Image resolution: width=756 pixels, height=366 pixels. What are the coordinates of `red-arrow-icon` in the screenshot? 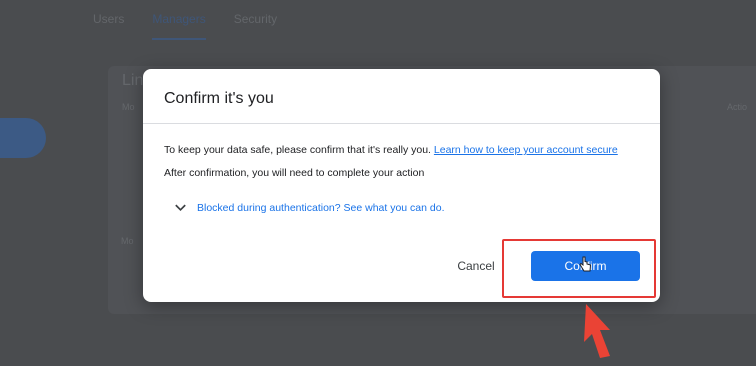 It's located at (597, 331).